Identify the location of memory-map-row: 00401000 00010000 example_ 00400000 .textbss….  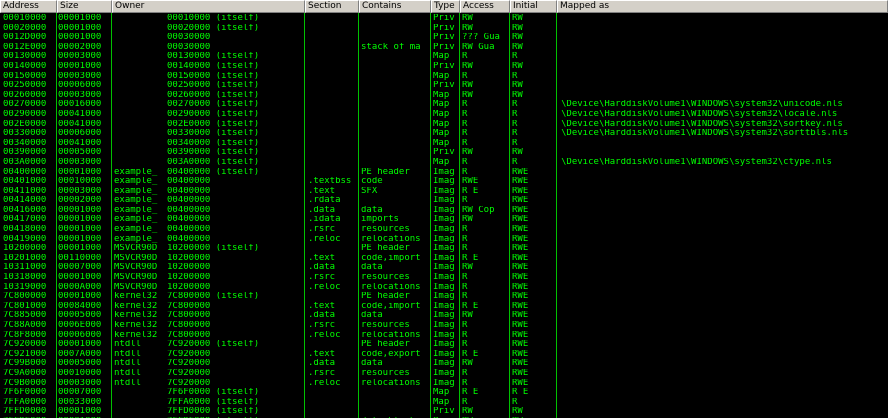
(444, 182).